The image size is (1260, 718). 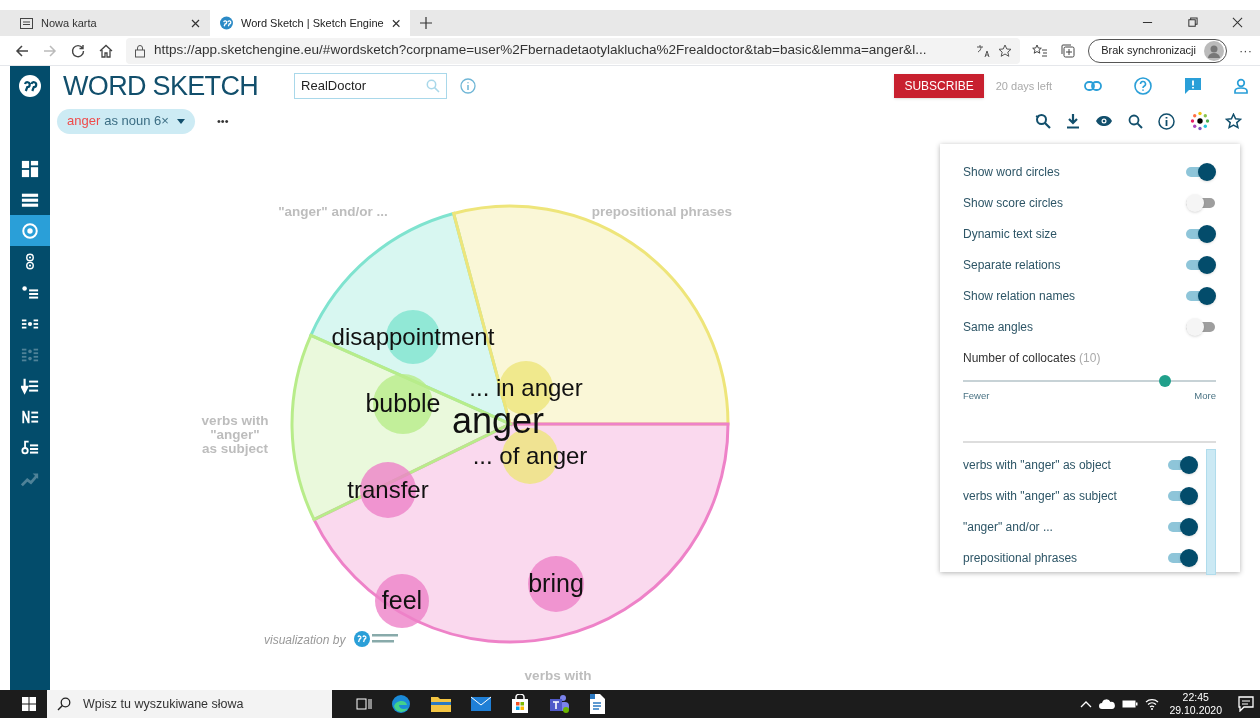 I want to click on collocates-slider, so click(x=1089, y=381).